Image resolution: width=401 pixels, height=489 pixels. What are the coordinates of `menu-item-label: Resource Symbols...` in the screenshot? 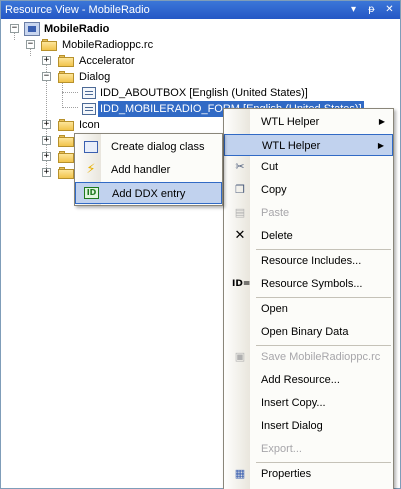 It's located at (312, 284).